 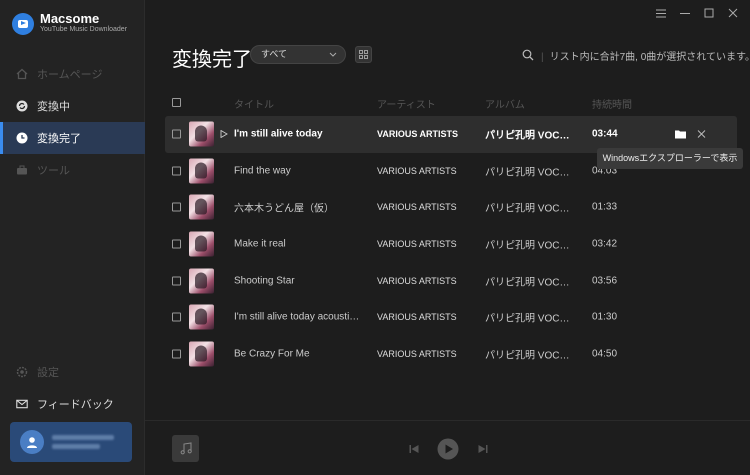 I want to click on next-icon, so click(x=483, y=449).